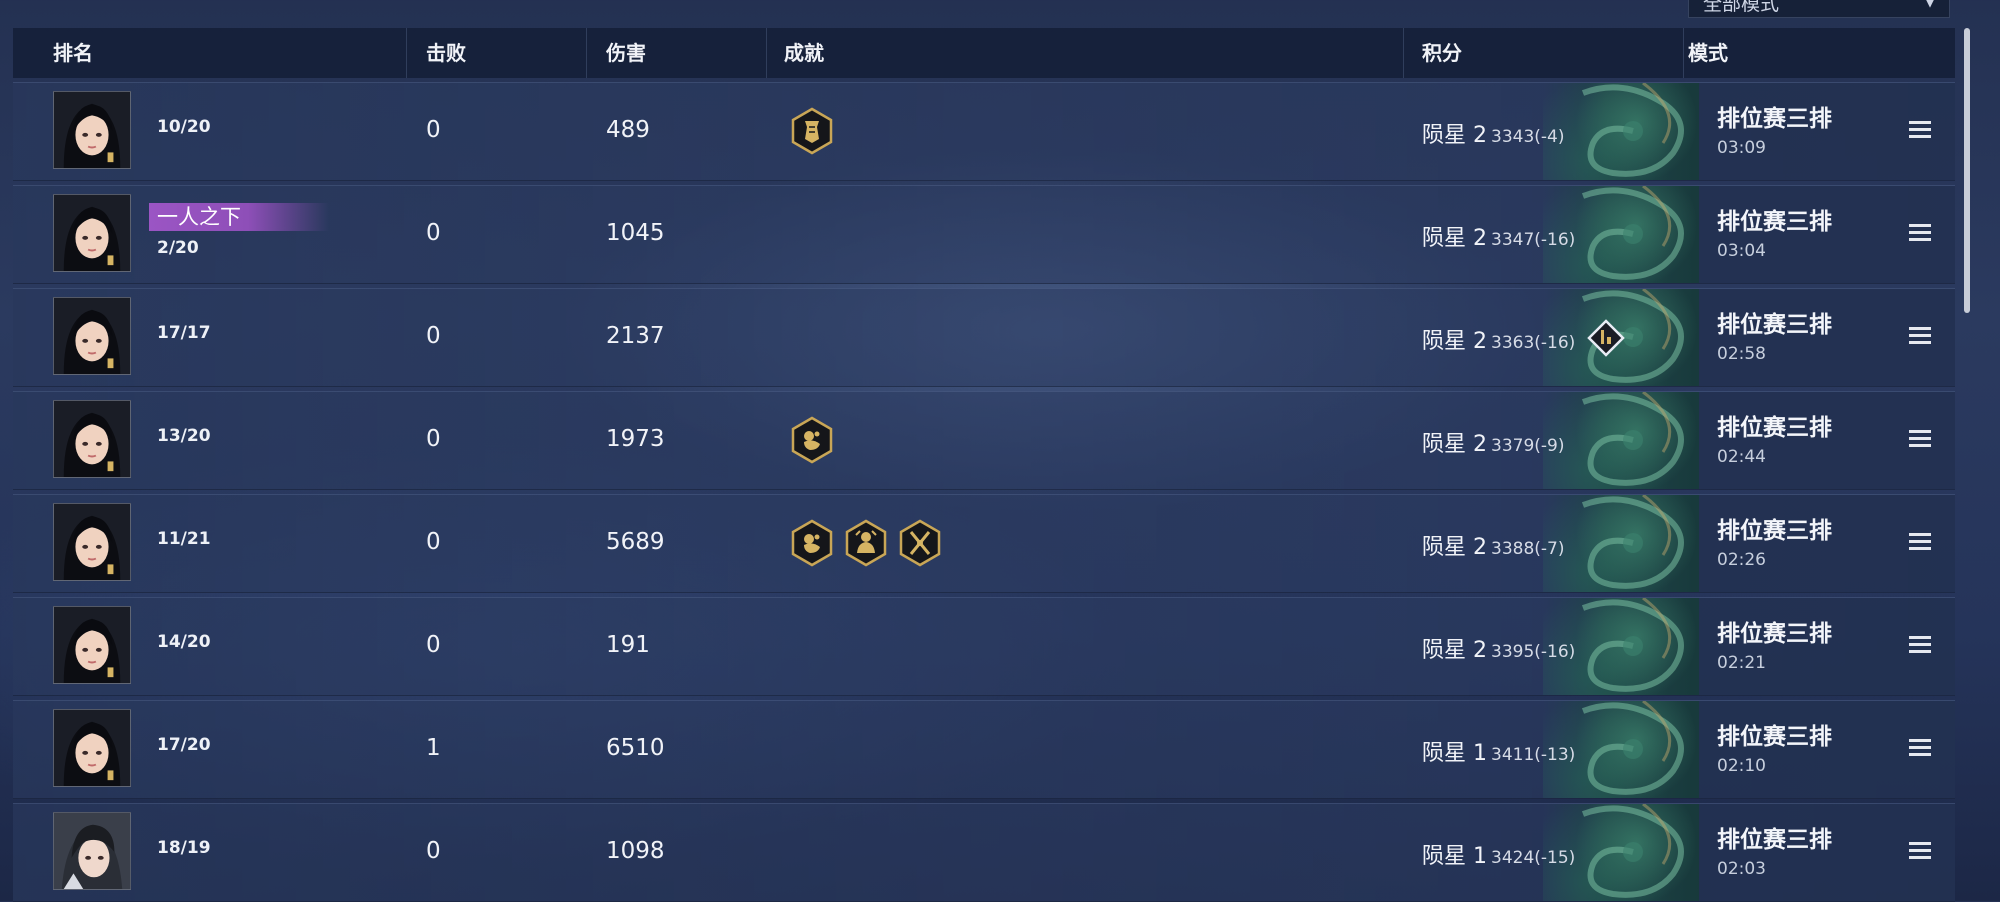 The image size is (2000, 902). I want to click on mode-cell: 排位赛三排 02:21, so click(1827, 646).